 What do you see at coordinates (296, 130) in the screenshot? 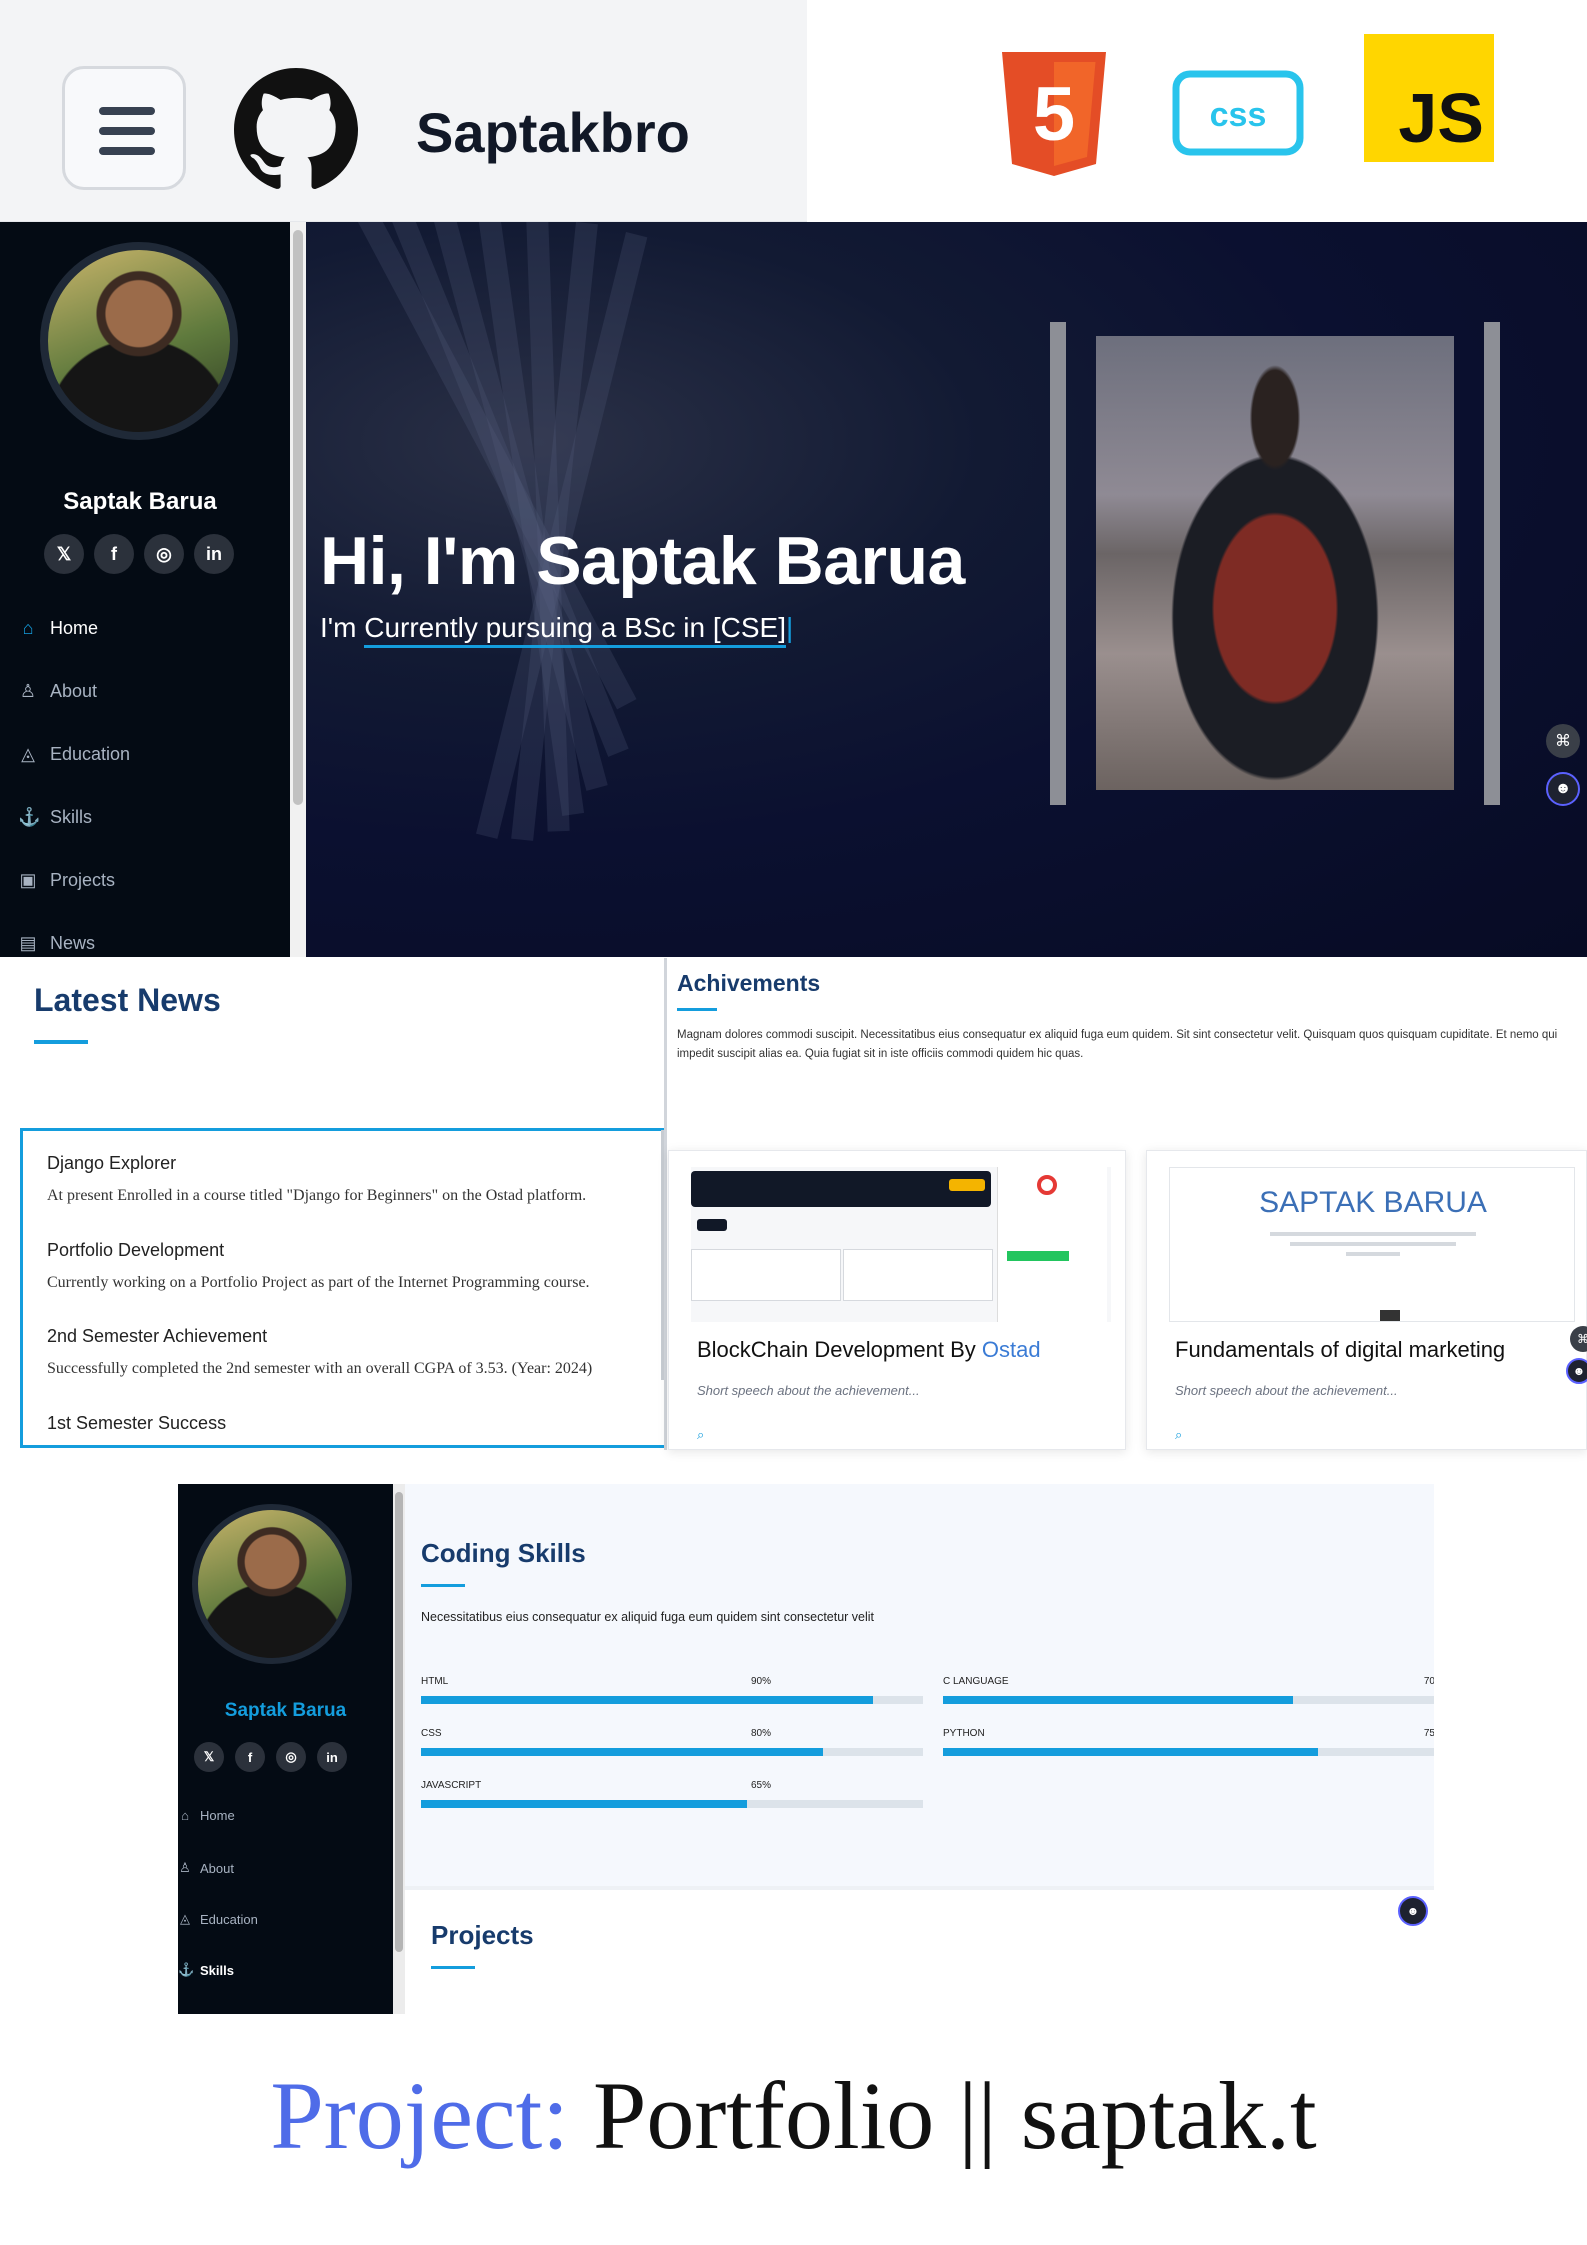
I see `github-icon` at bounding box center [296, 130].